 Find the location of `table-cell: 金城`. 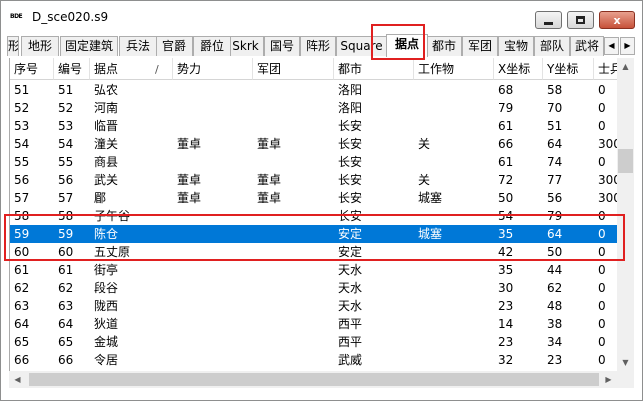

table-cell: 金城 is located at coordinates (131, 342).